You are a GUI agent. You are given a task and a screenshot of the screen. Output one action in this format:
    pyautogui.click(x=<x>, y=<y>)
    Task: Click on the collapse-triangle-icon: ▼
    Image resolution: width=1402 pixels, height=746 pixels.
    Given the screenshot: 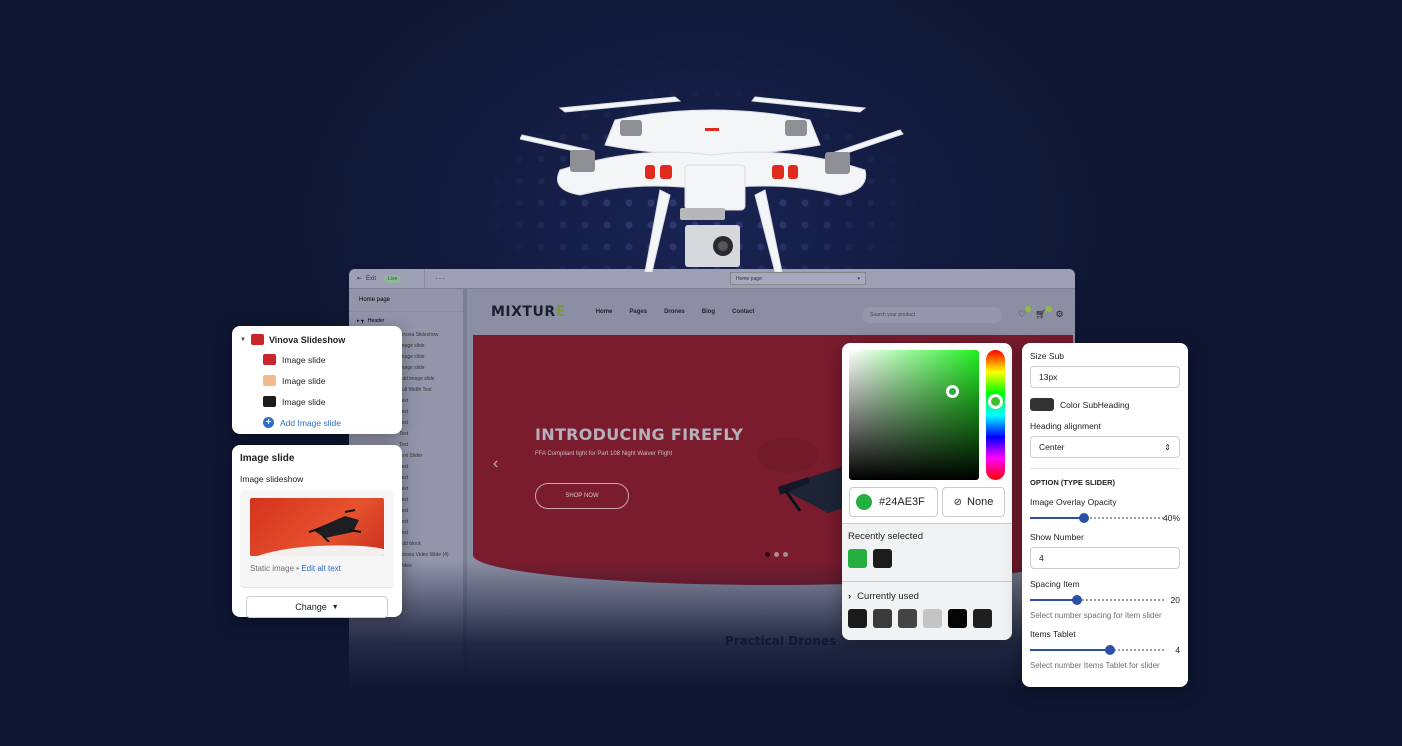 What is the action you would take?
    pyautogui.click(x=243, y=340)
    